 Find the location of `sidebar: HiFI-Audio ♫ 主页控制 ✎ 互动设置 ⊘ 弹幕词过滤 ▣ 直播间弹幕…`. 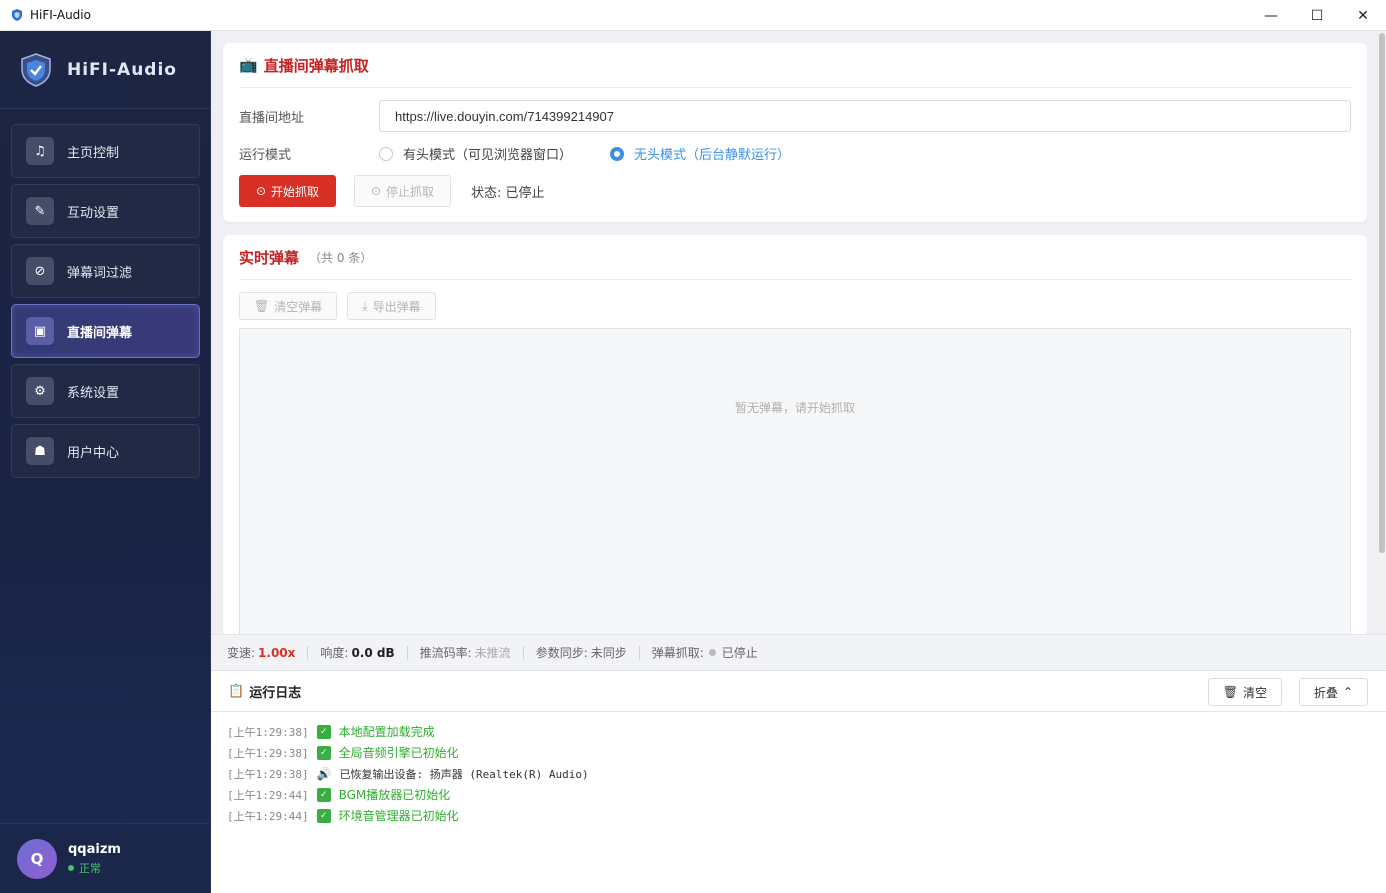

sidebar: HiFI-Audio ♫ 主页控制 ✎ 互动设置 ⊘ 弹幕词过滤 ▣ 直播间弹幕… is located at coordinates (105, 462).